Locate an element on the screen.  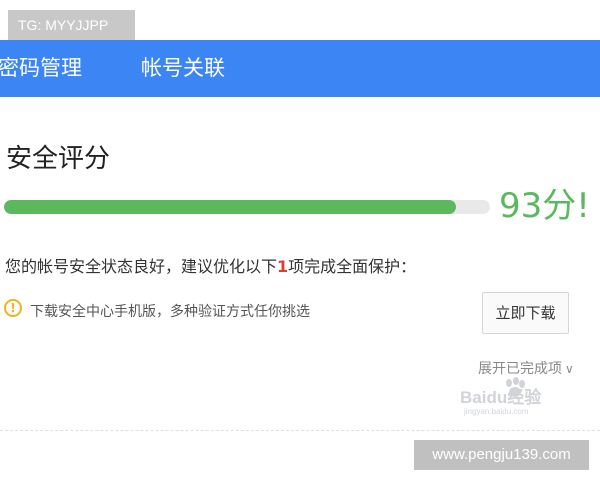
tab-password-management: 密码管理 is located at coordinates (41, 68).